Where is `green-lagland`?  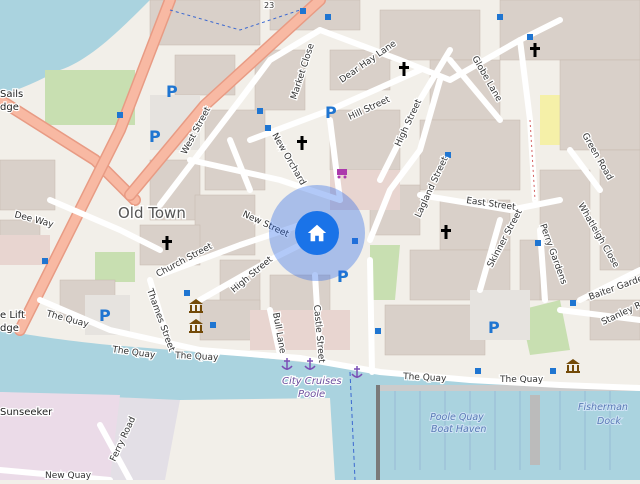
green-lagland is located at coordinates (385, 272).